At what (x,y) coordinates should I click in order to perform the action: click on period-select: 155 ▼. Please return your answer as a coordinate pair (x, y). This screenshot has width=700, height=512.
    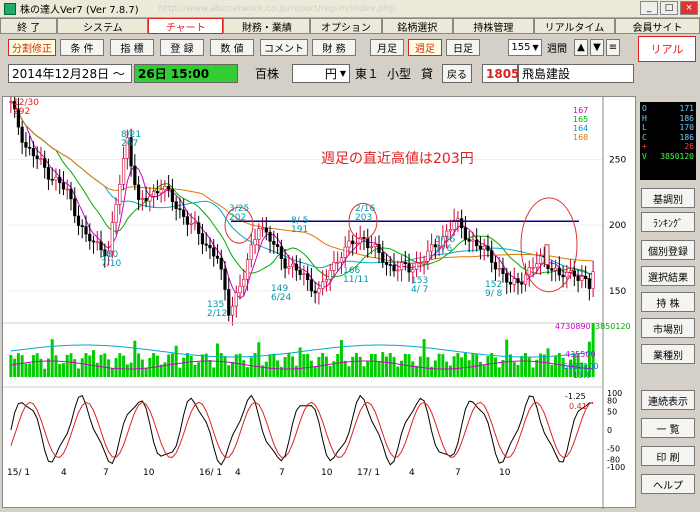
    Looking at the image, I should click on (525, 47).